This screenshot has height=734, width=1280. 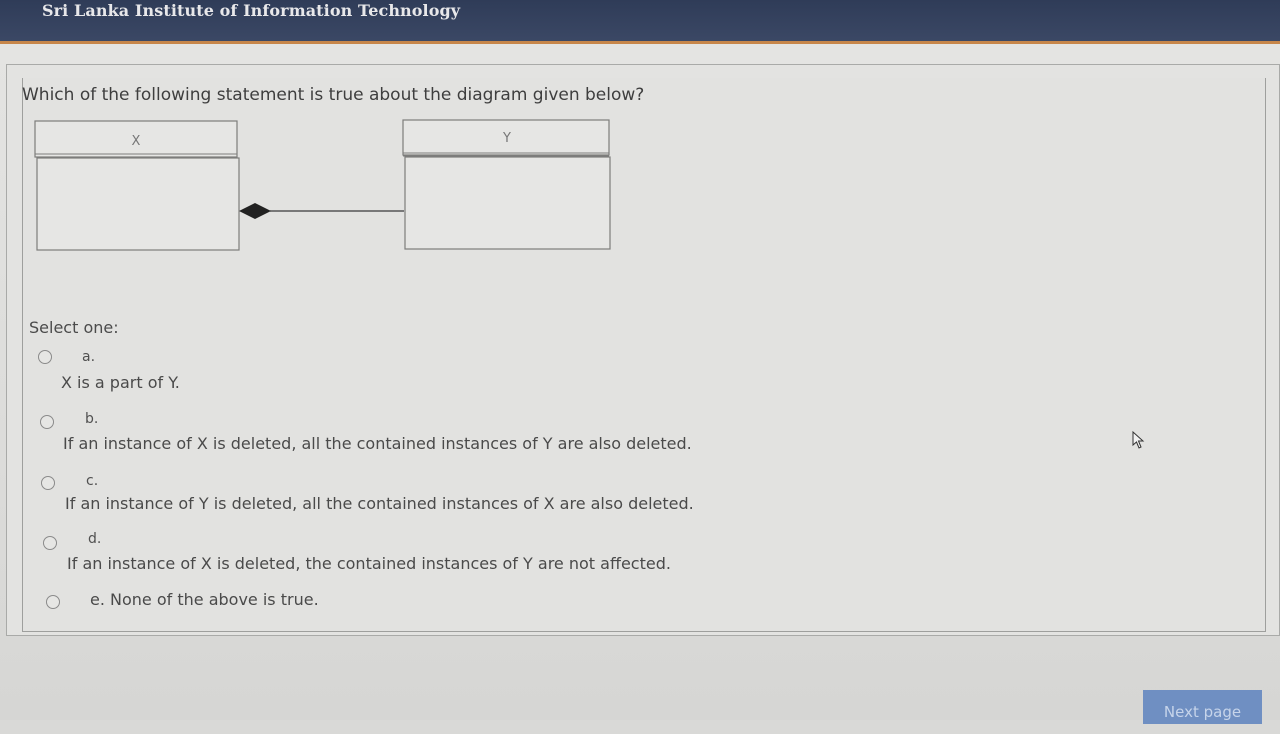 I want to click on mouse-pointer-icon, so click(x=1138, y=439).